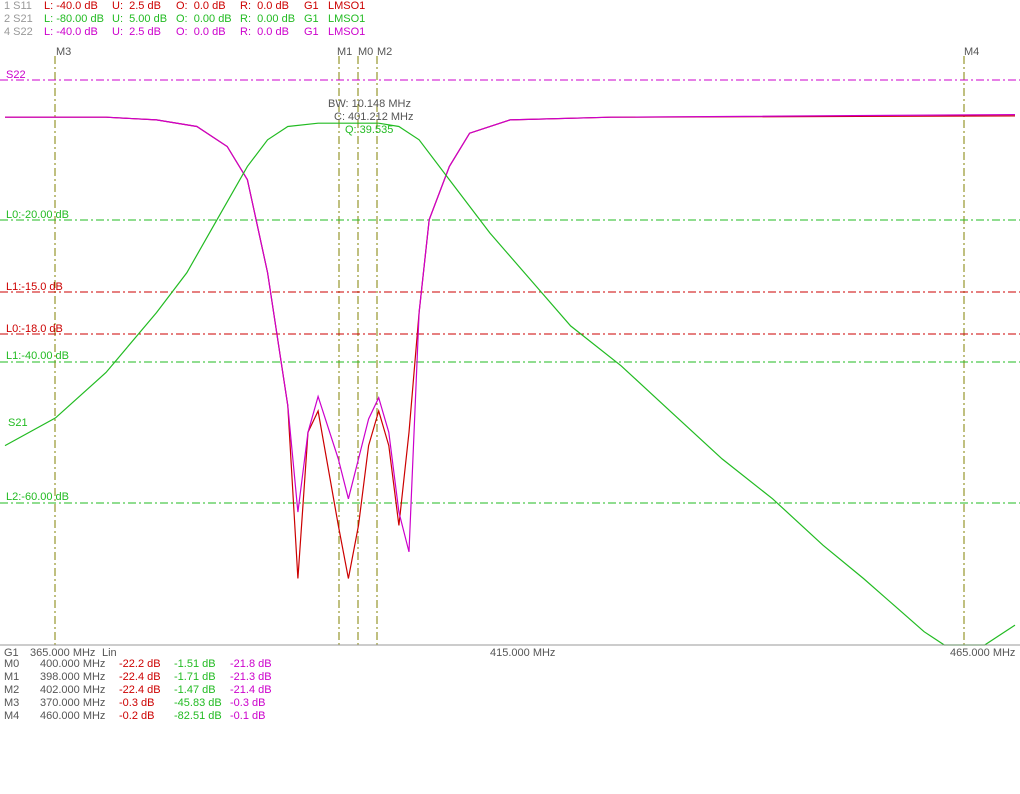 The height and width of the screenshot is (794, 1020). Describe the element at coordinates (137, 703) in the screenshot. I see `marker-s11: -0.3 dB` at that location.